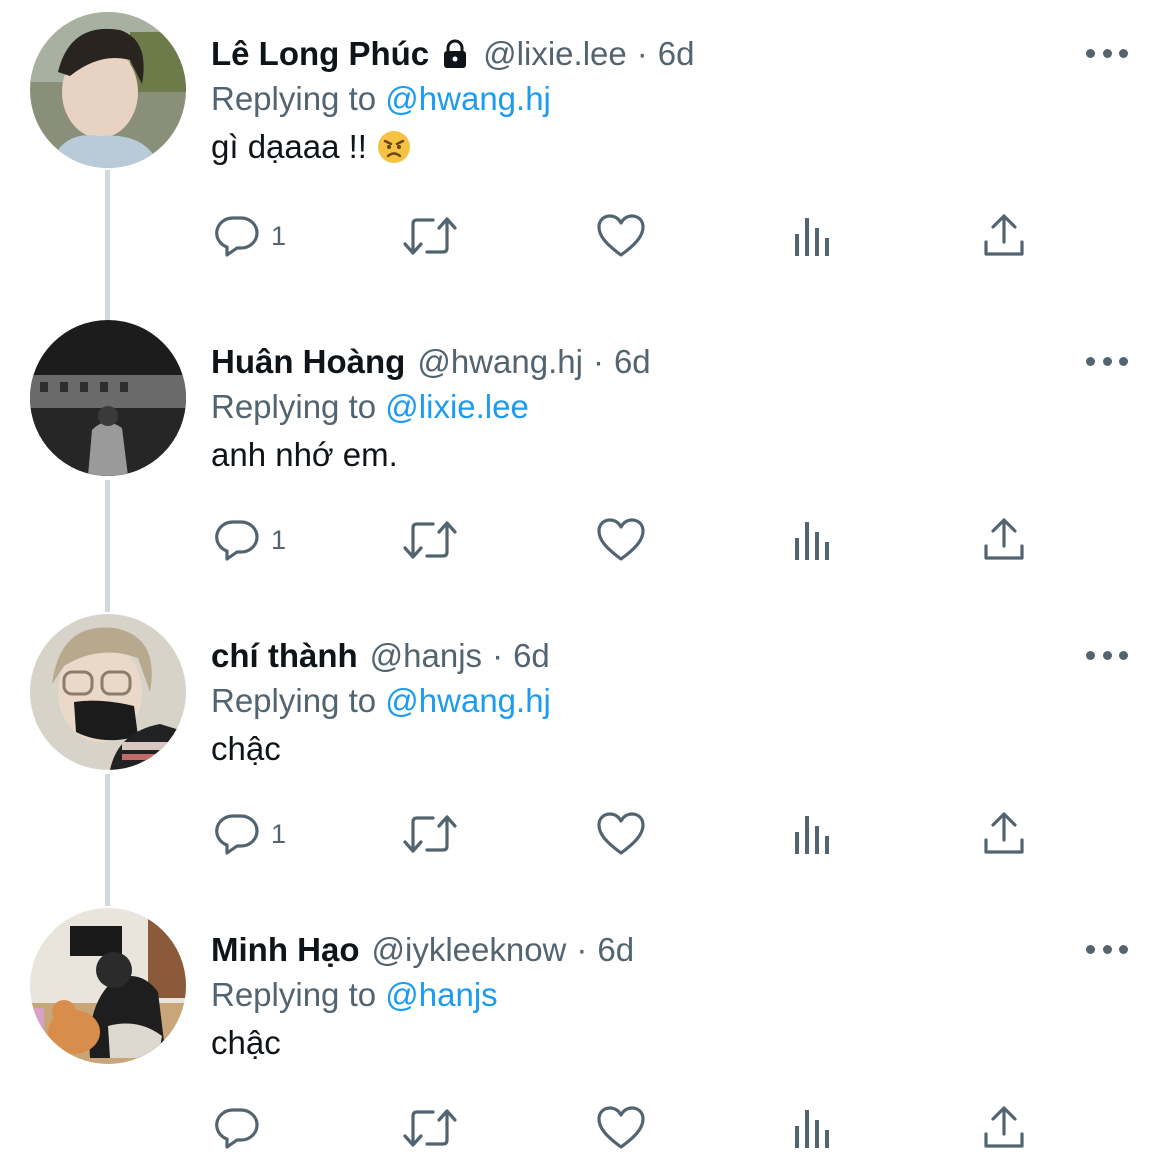  What do you see at coordinates (585, 1132) in the screenshot?
I see `tweet-actions` at bounding box center [585, 1132].